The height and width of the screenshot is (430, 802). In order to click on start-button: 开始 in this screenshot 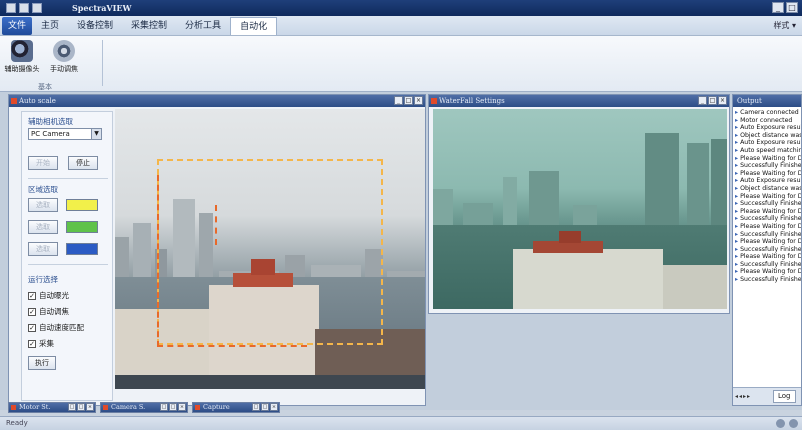, I will do `click(43, 163)`.